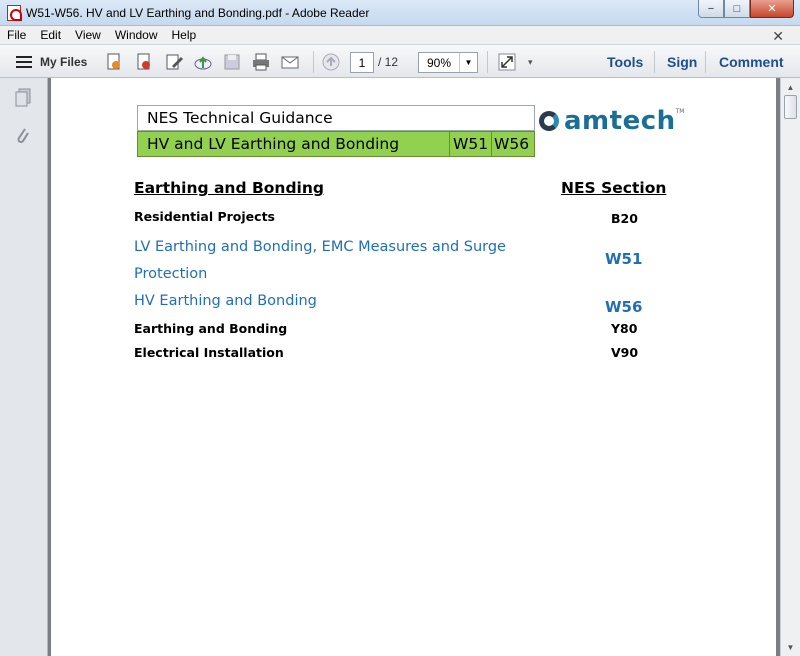  I want to click on logo-text: amtech, so click(620, 121).